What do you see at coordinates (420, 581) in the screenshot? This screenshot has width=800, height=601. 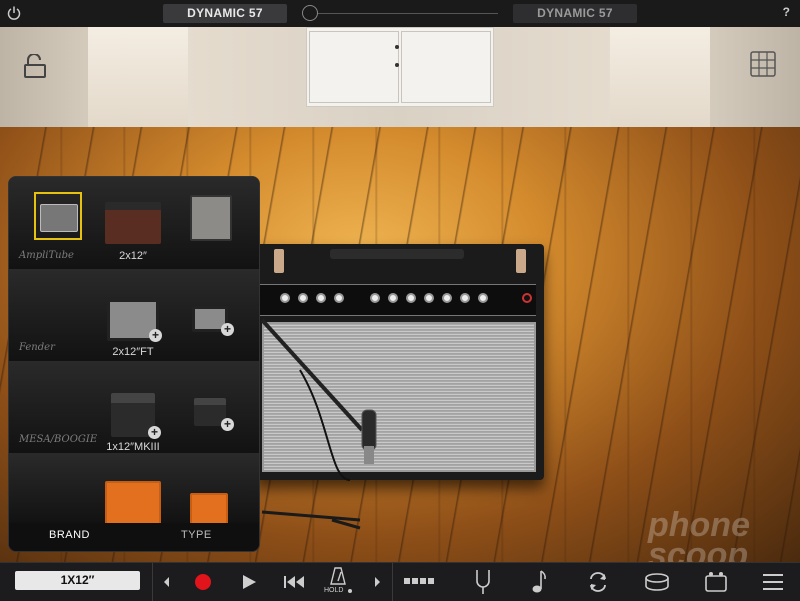 I see `signal-chain-icon` at bounding box center [420, 581].